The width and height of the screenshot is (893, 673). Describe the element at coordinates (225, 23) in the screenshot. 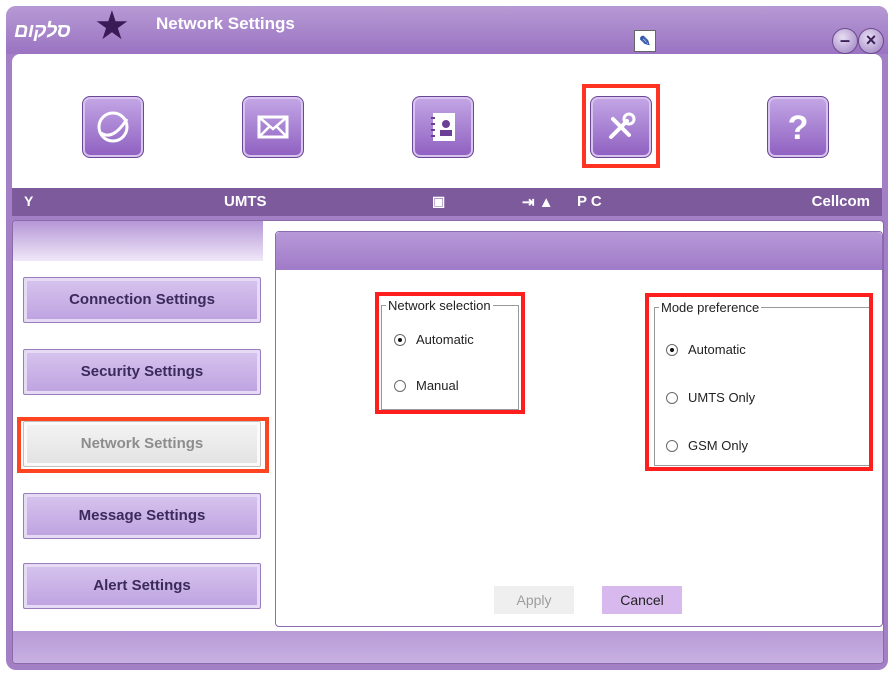

I see `window-title: Network Settings` at that location.